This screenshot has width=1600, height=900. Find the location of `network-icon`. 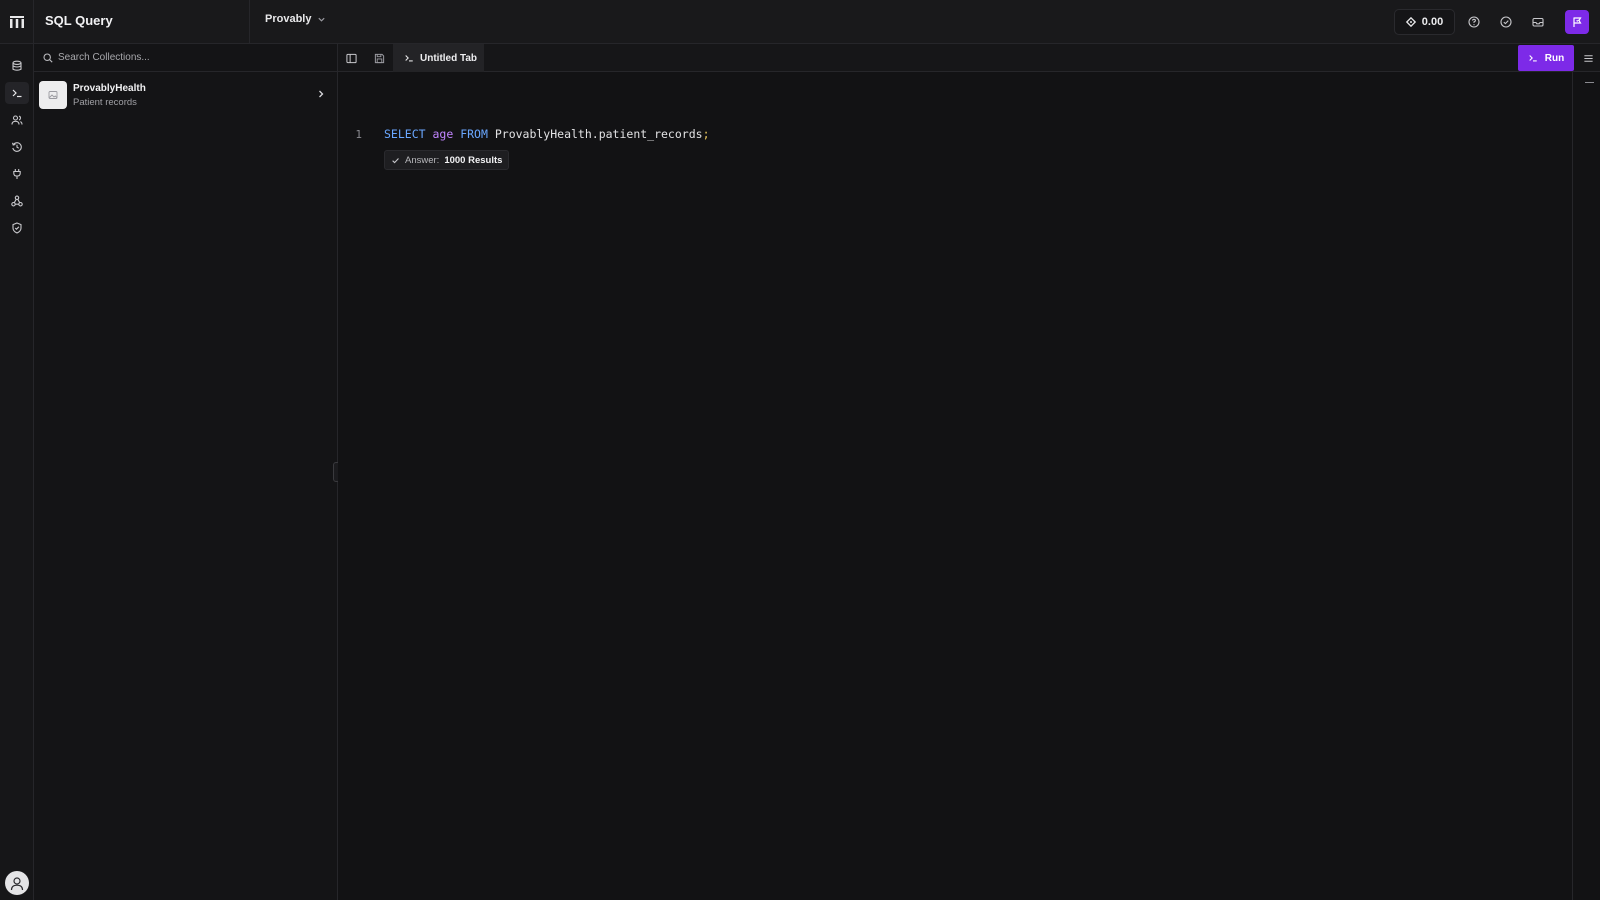

network-icon is located at coordinates (17, 201).